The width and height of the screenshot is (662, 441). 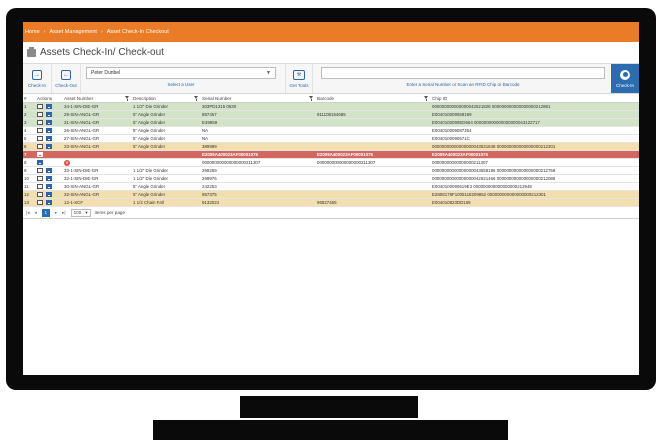 I want to click on row-number: 10, so click(x=26, y=178).